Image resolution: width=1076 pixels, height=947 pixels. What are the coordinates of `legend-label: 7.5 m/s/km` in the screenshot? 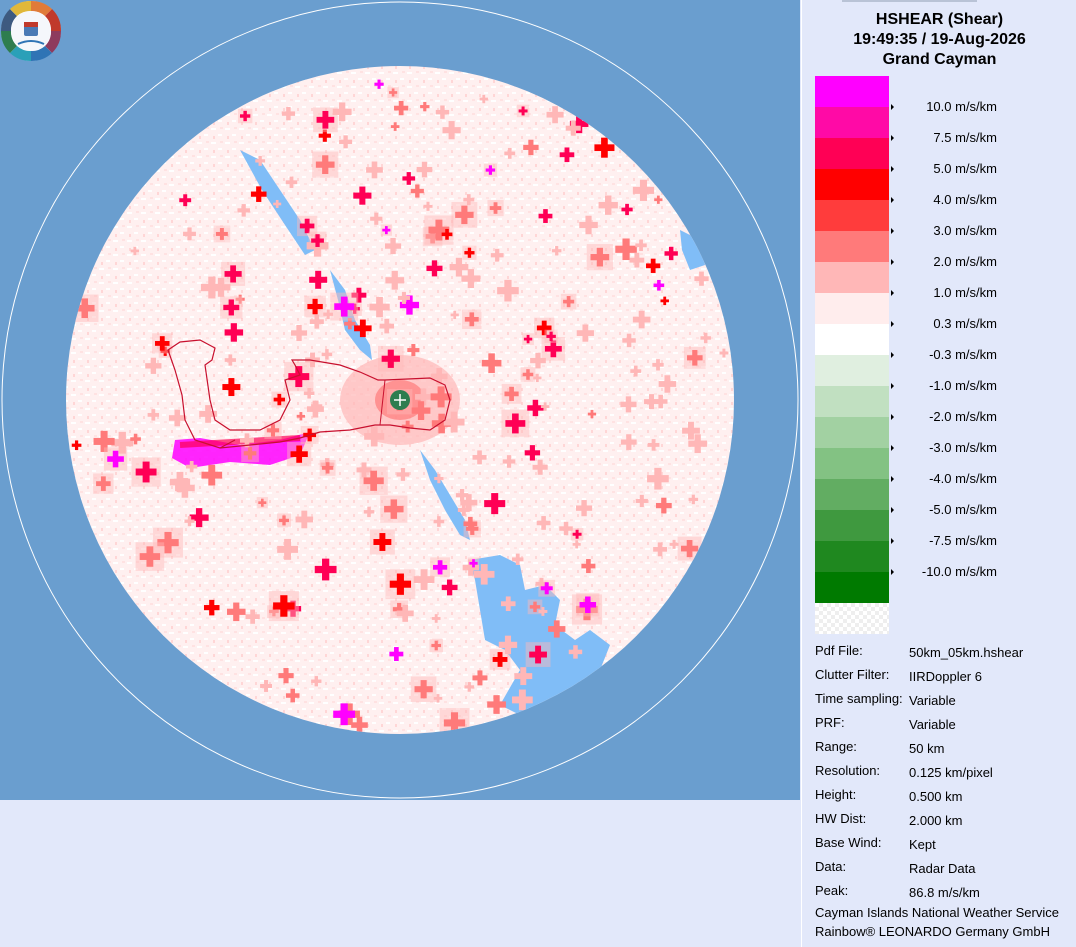 It's located at (965, 137).